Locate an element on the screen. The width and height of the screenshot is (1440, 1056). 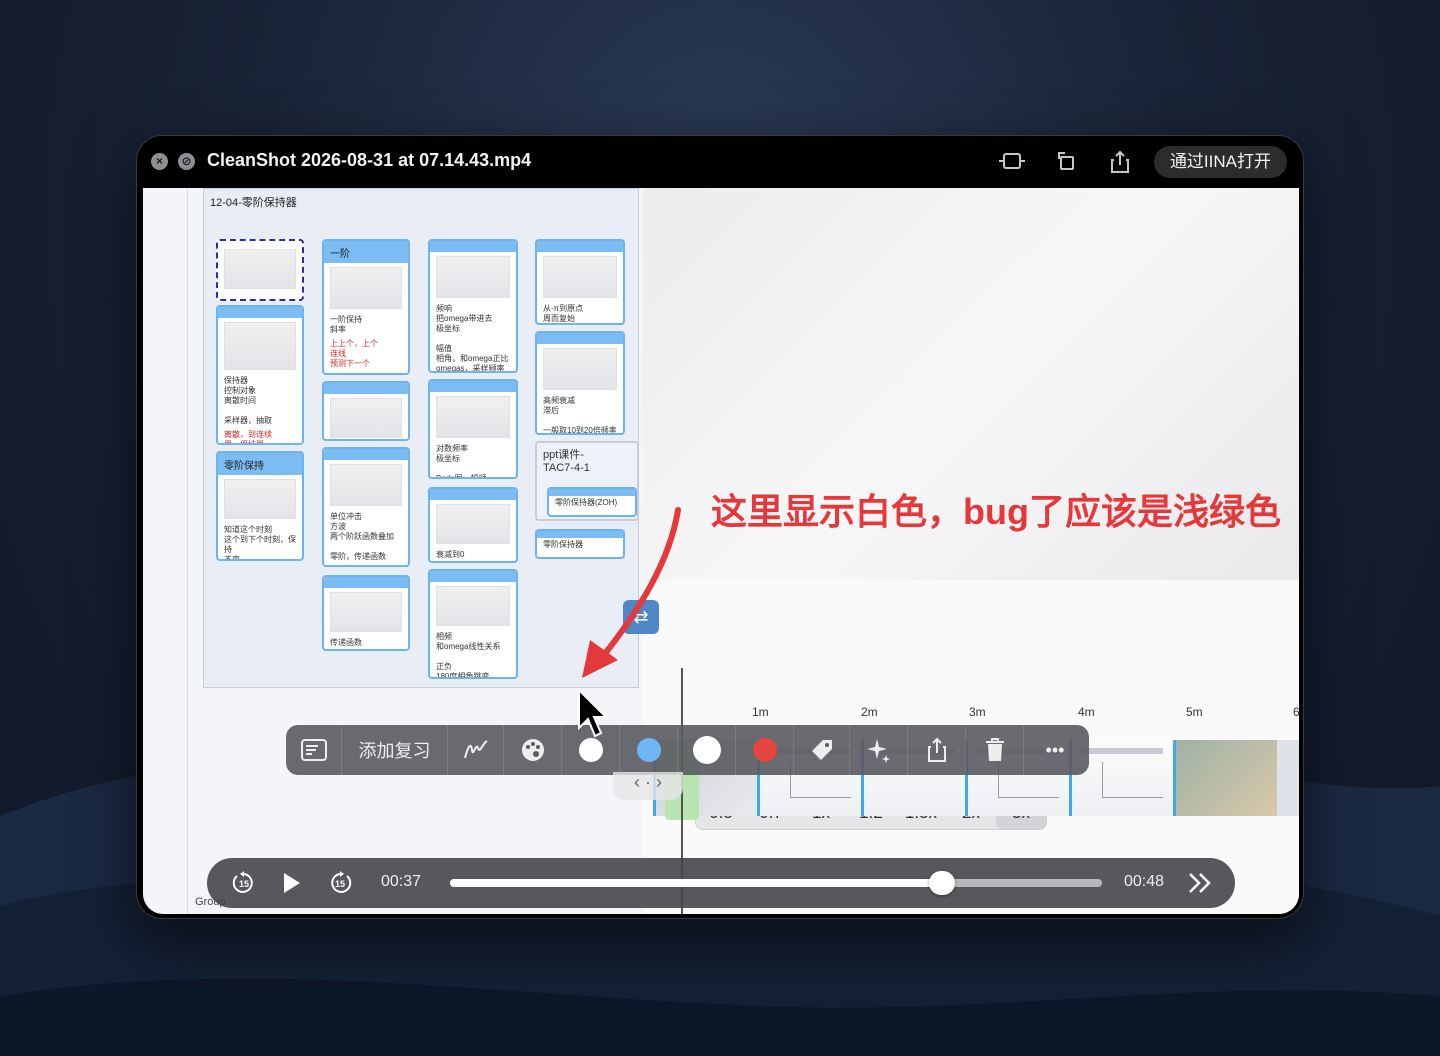
progress-bar is located at coordinates (776, 883).